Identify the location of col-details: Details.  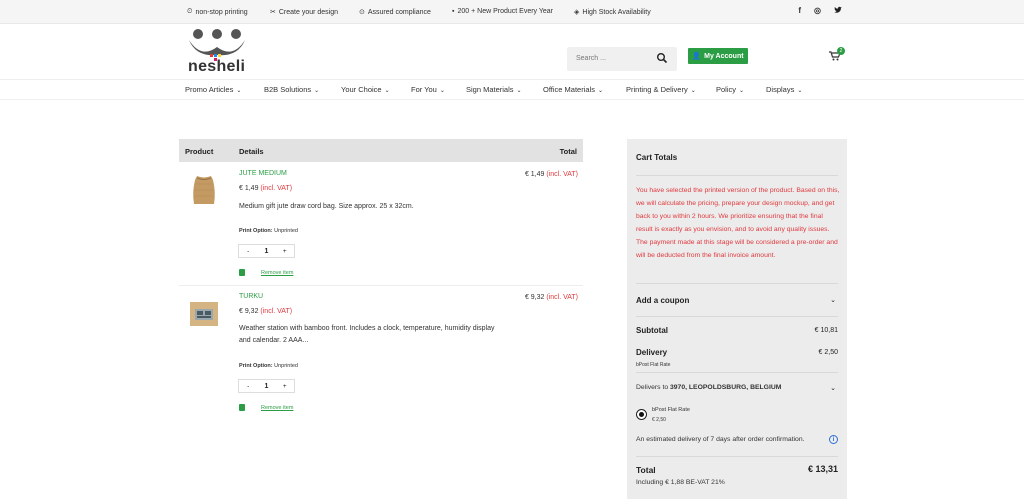
(251, 151).